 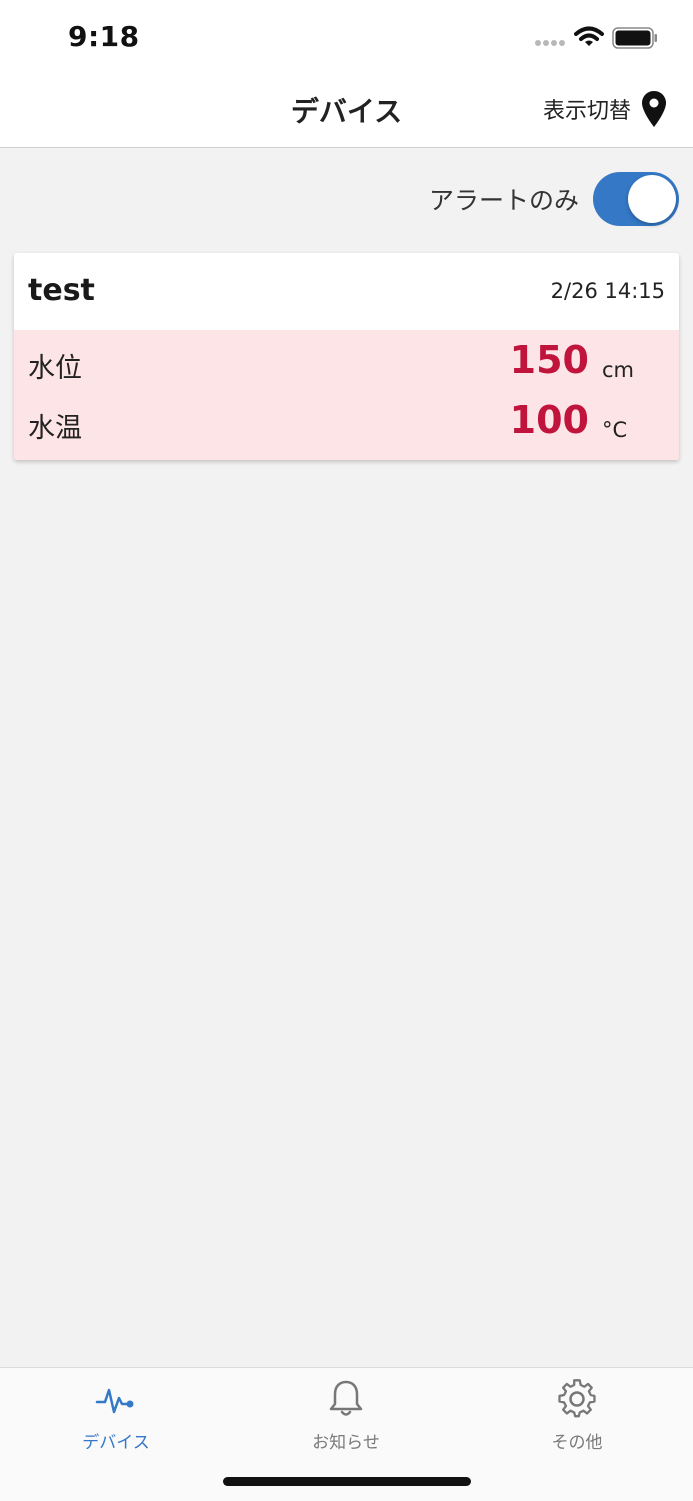 I want to click on reading-row-water-level: 水位 150 cm, so click(x=346, y=364).